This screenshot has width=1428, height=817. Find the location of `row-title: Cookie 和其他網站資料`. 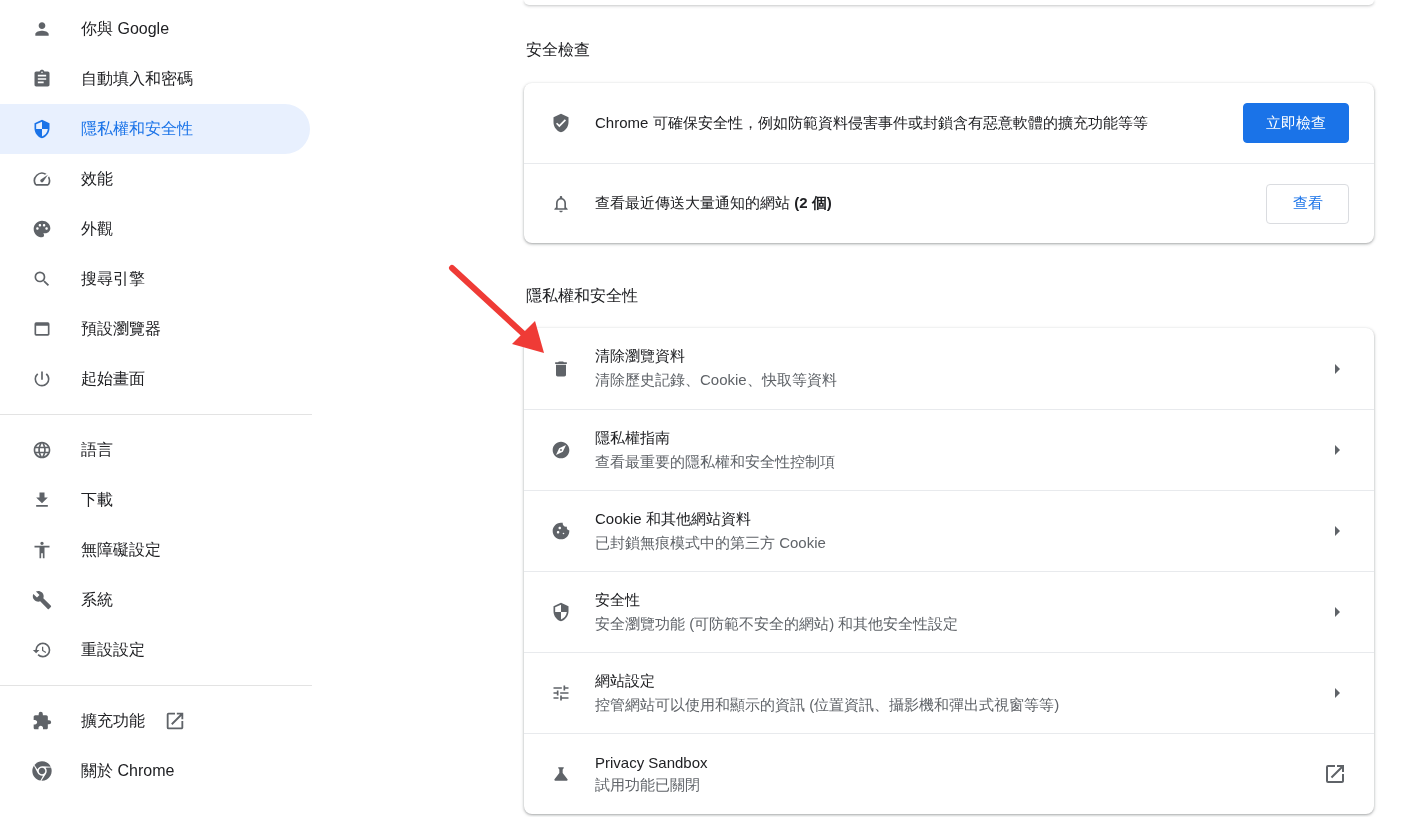

row-title: Cookie 和其他網站資料 is located at coordinates (673, 519).